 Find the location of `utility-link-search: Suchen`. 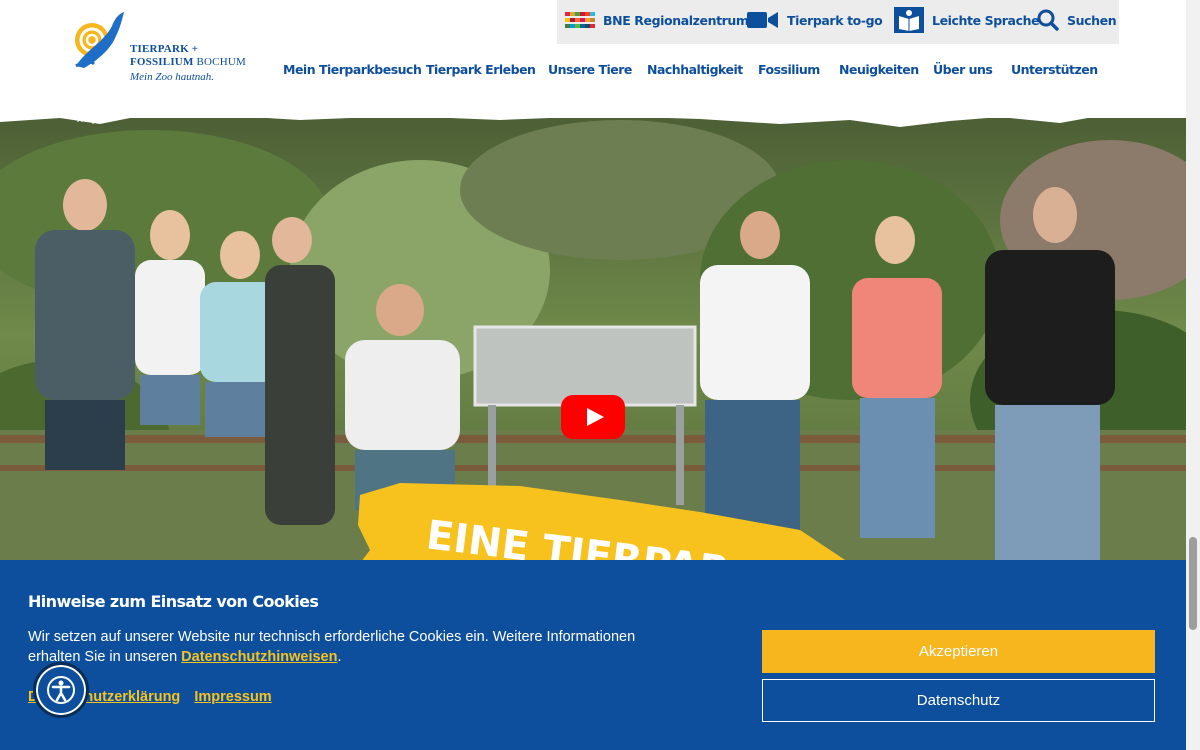

utility-link-search: Suchen is located at coordinates (1077, 20).